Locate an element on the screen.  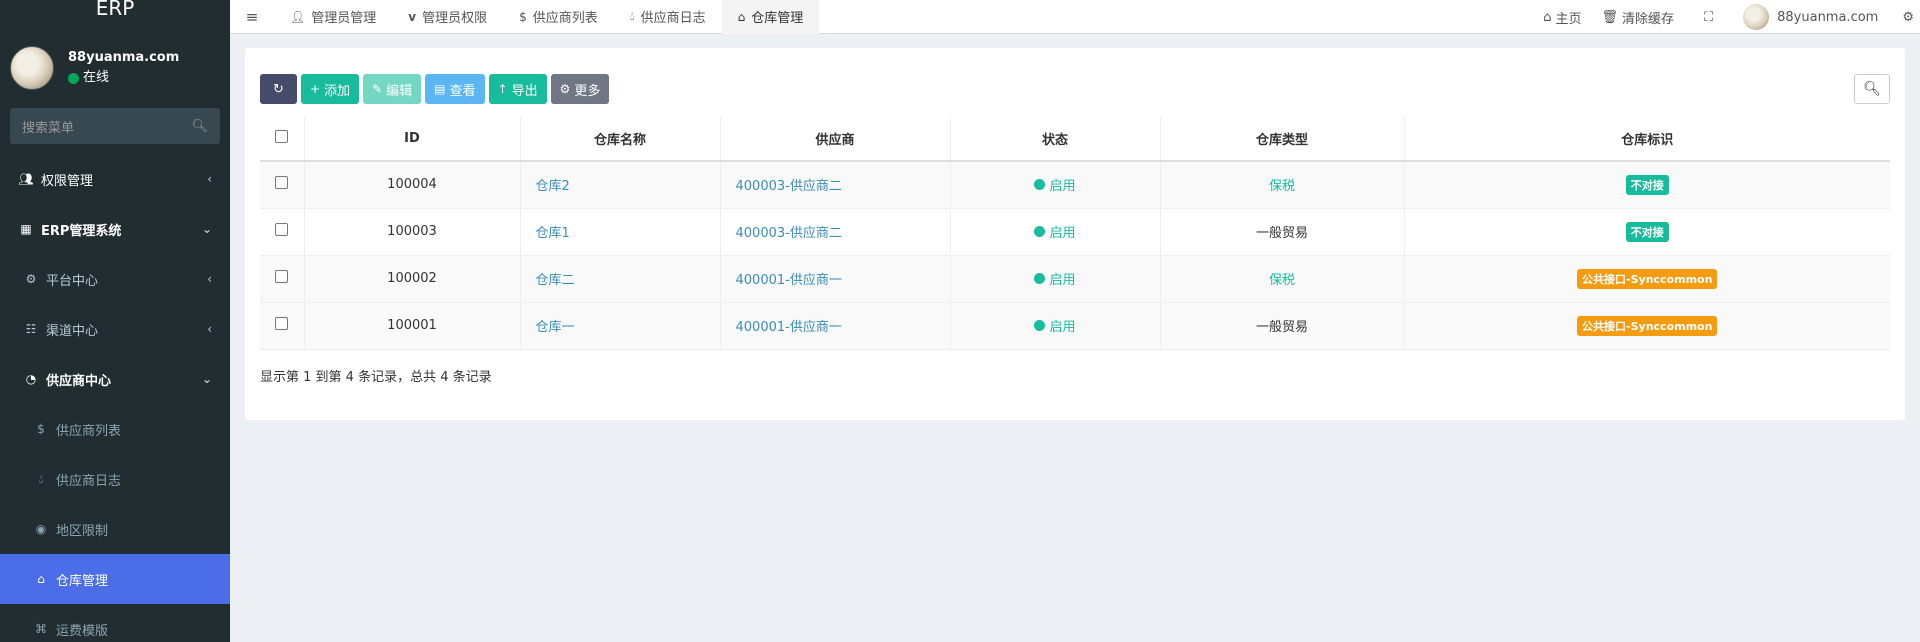
sidebar-item-channel: ☷ 渠道中心 ‹ is located at coordinates (115, 329).